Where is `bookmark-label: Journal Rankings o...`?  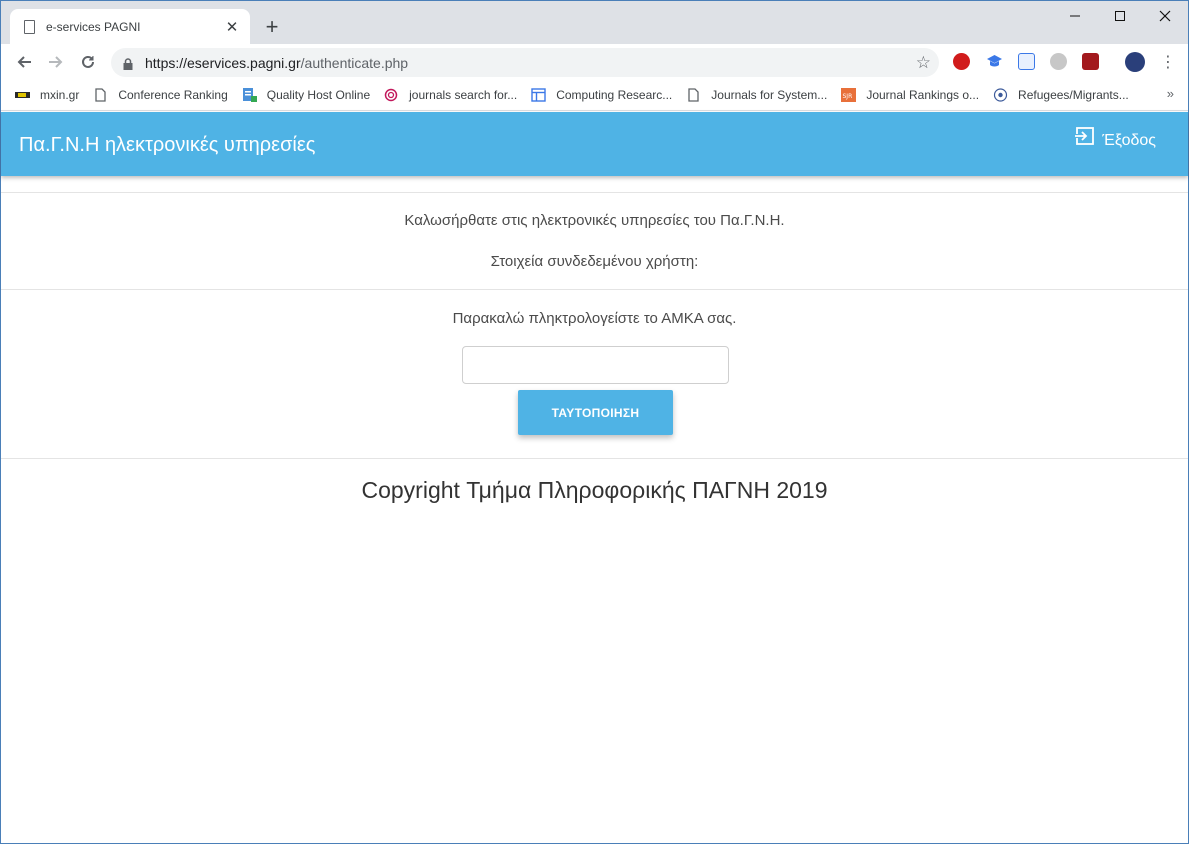
bookmark-label: Journal Rankings o... is located at coordinates (923, 94).